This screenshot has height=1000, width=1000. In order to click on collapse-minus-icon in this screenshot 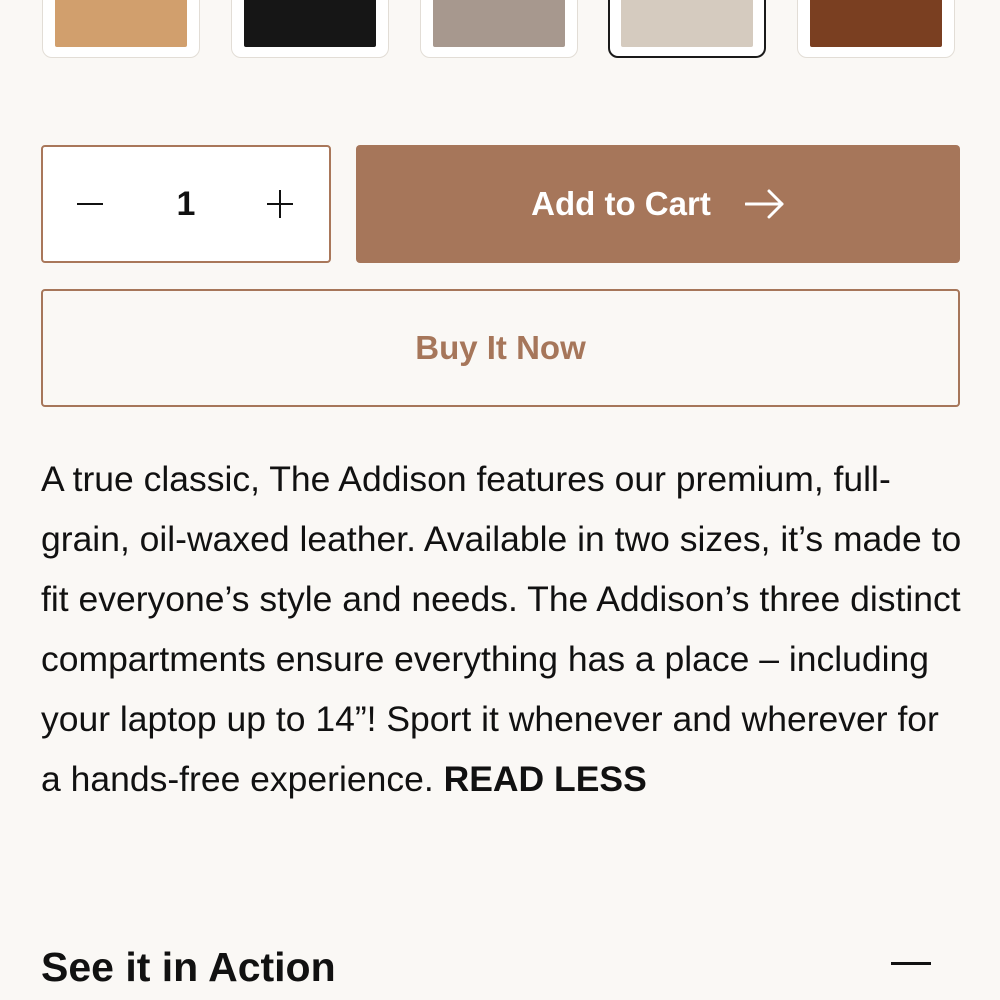, I will do `click(911, 963)`.